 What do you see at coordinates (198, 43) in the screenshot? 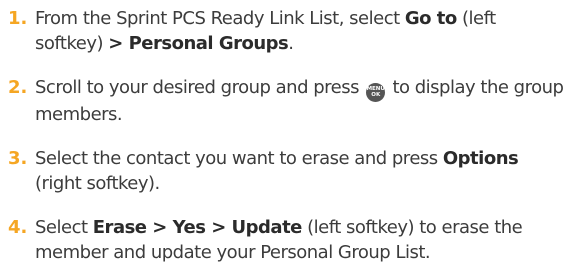
I see `step-bold-term: > Personal Groups` at bounding box center [198, 43].